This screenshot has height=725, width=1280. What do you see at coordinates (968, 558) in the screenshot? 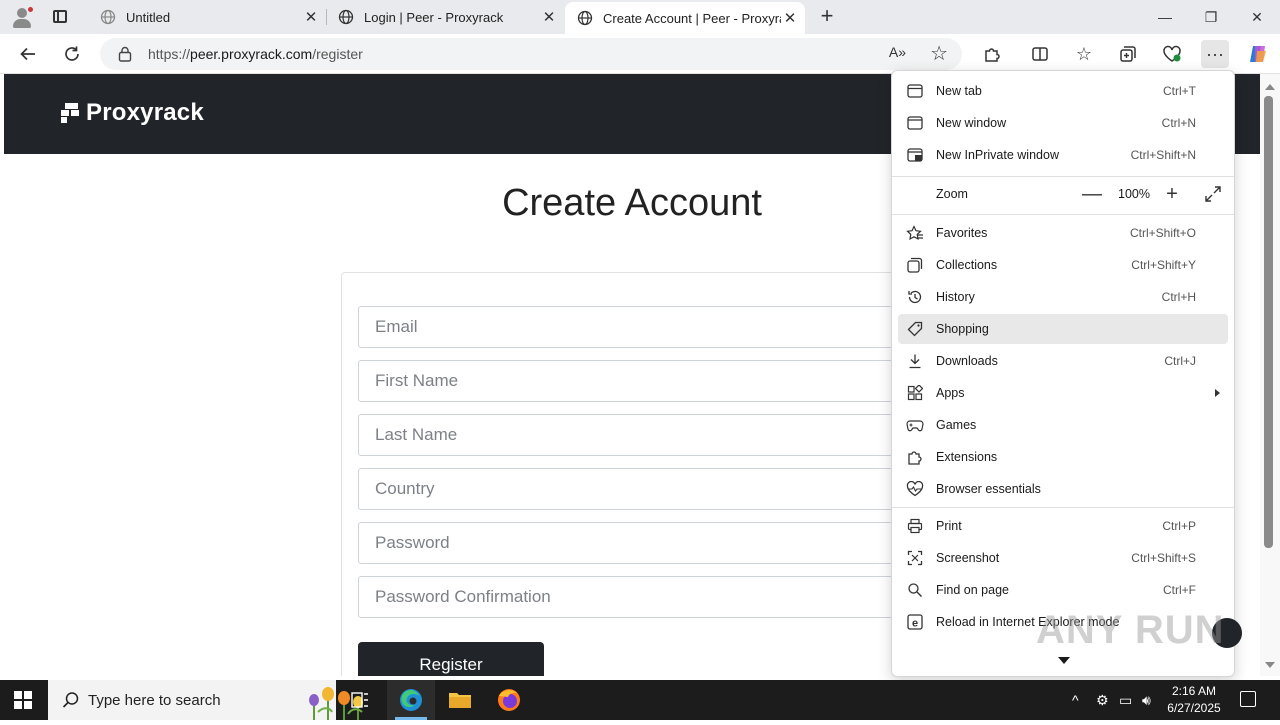
I see `menu-label: Screenshot` at bounding box center [968, 558].